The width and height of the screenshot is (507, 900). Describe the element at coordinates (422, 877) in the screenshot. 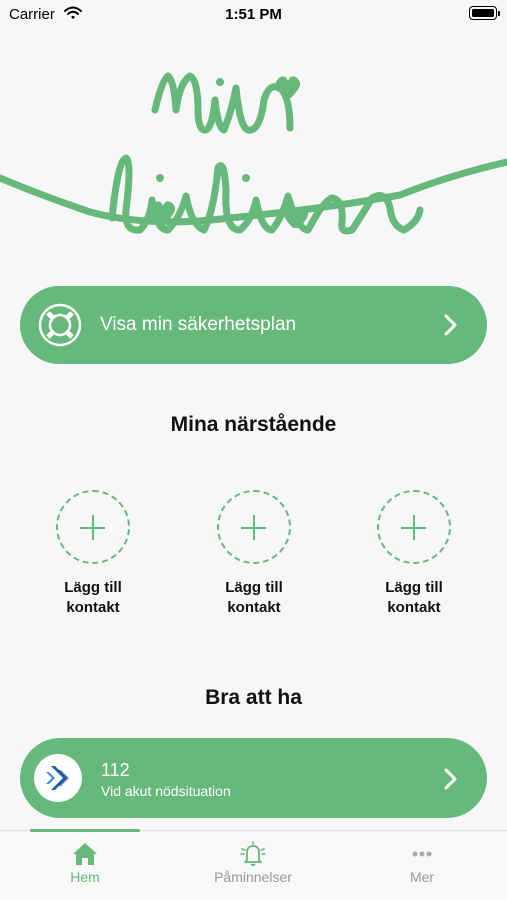

I see `tab-more-label: Mer` at that location.